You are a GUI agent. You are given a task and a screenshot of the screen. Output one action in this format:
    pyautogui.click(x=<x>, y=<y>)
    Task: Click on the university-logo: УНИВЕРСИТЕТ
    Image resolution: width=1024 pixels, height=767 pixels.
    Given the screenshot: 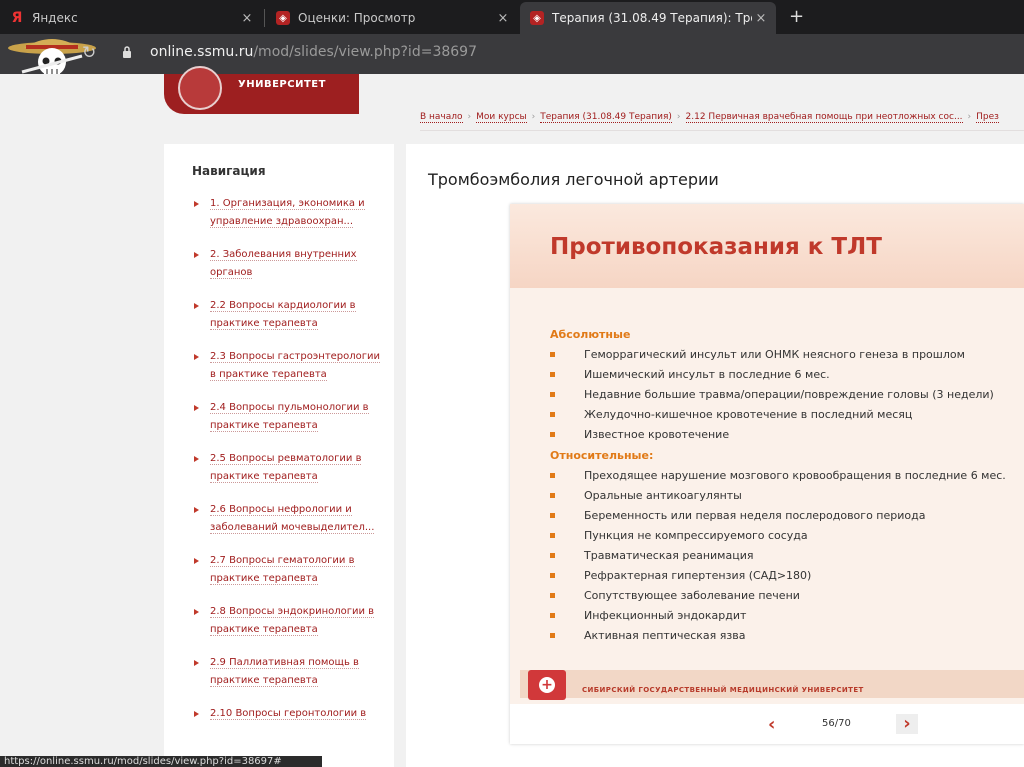 What is the action you would take?
    pyautogui.click(x=261, y=90)
    